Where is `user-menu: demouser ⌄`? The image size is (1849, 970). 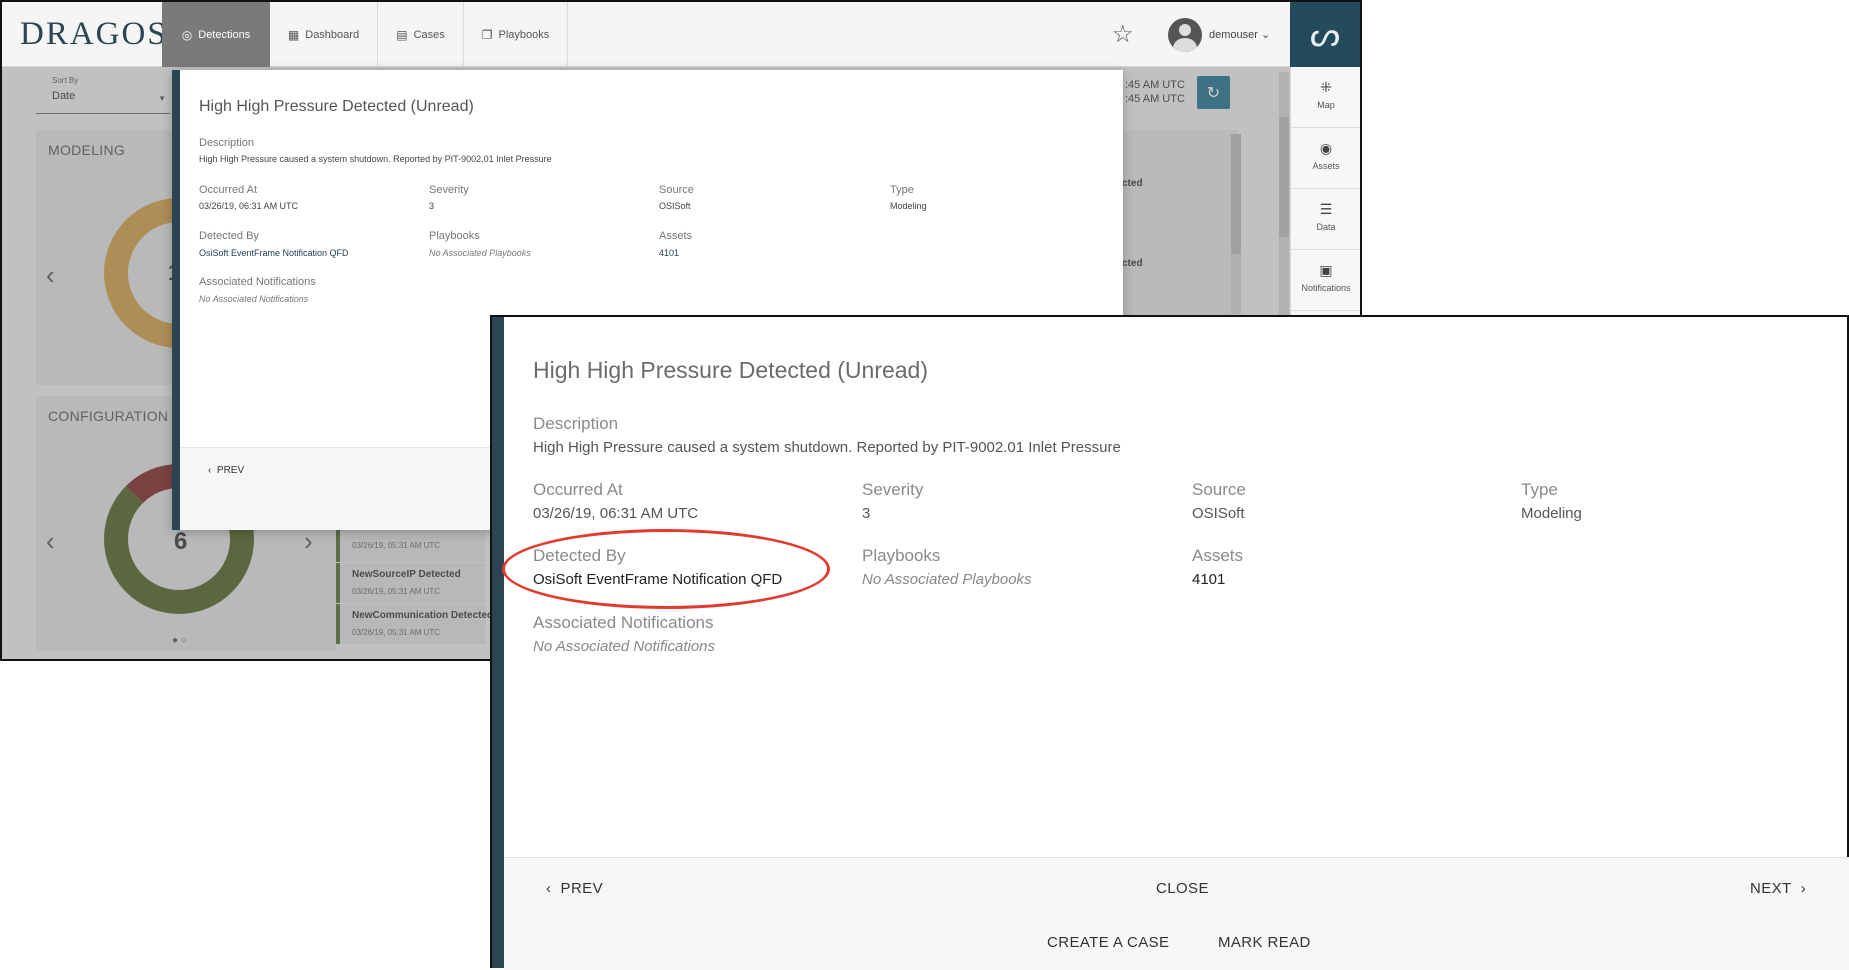 user-menu: demouser ⌄ is located at coordinates (1239, 34).